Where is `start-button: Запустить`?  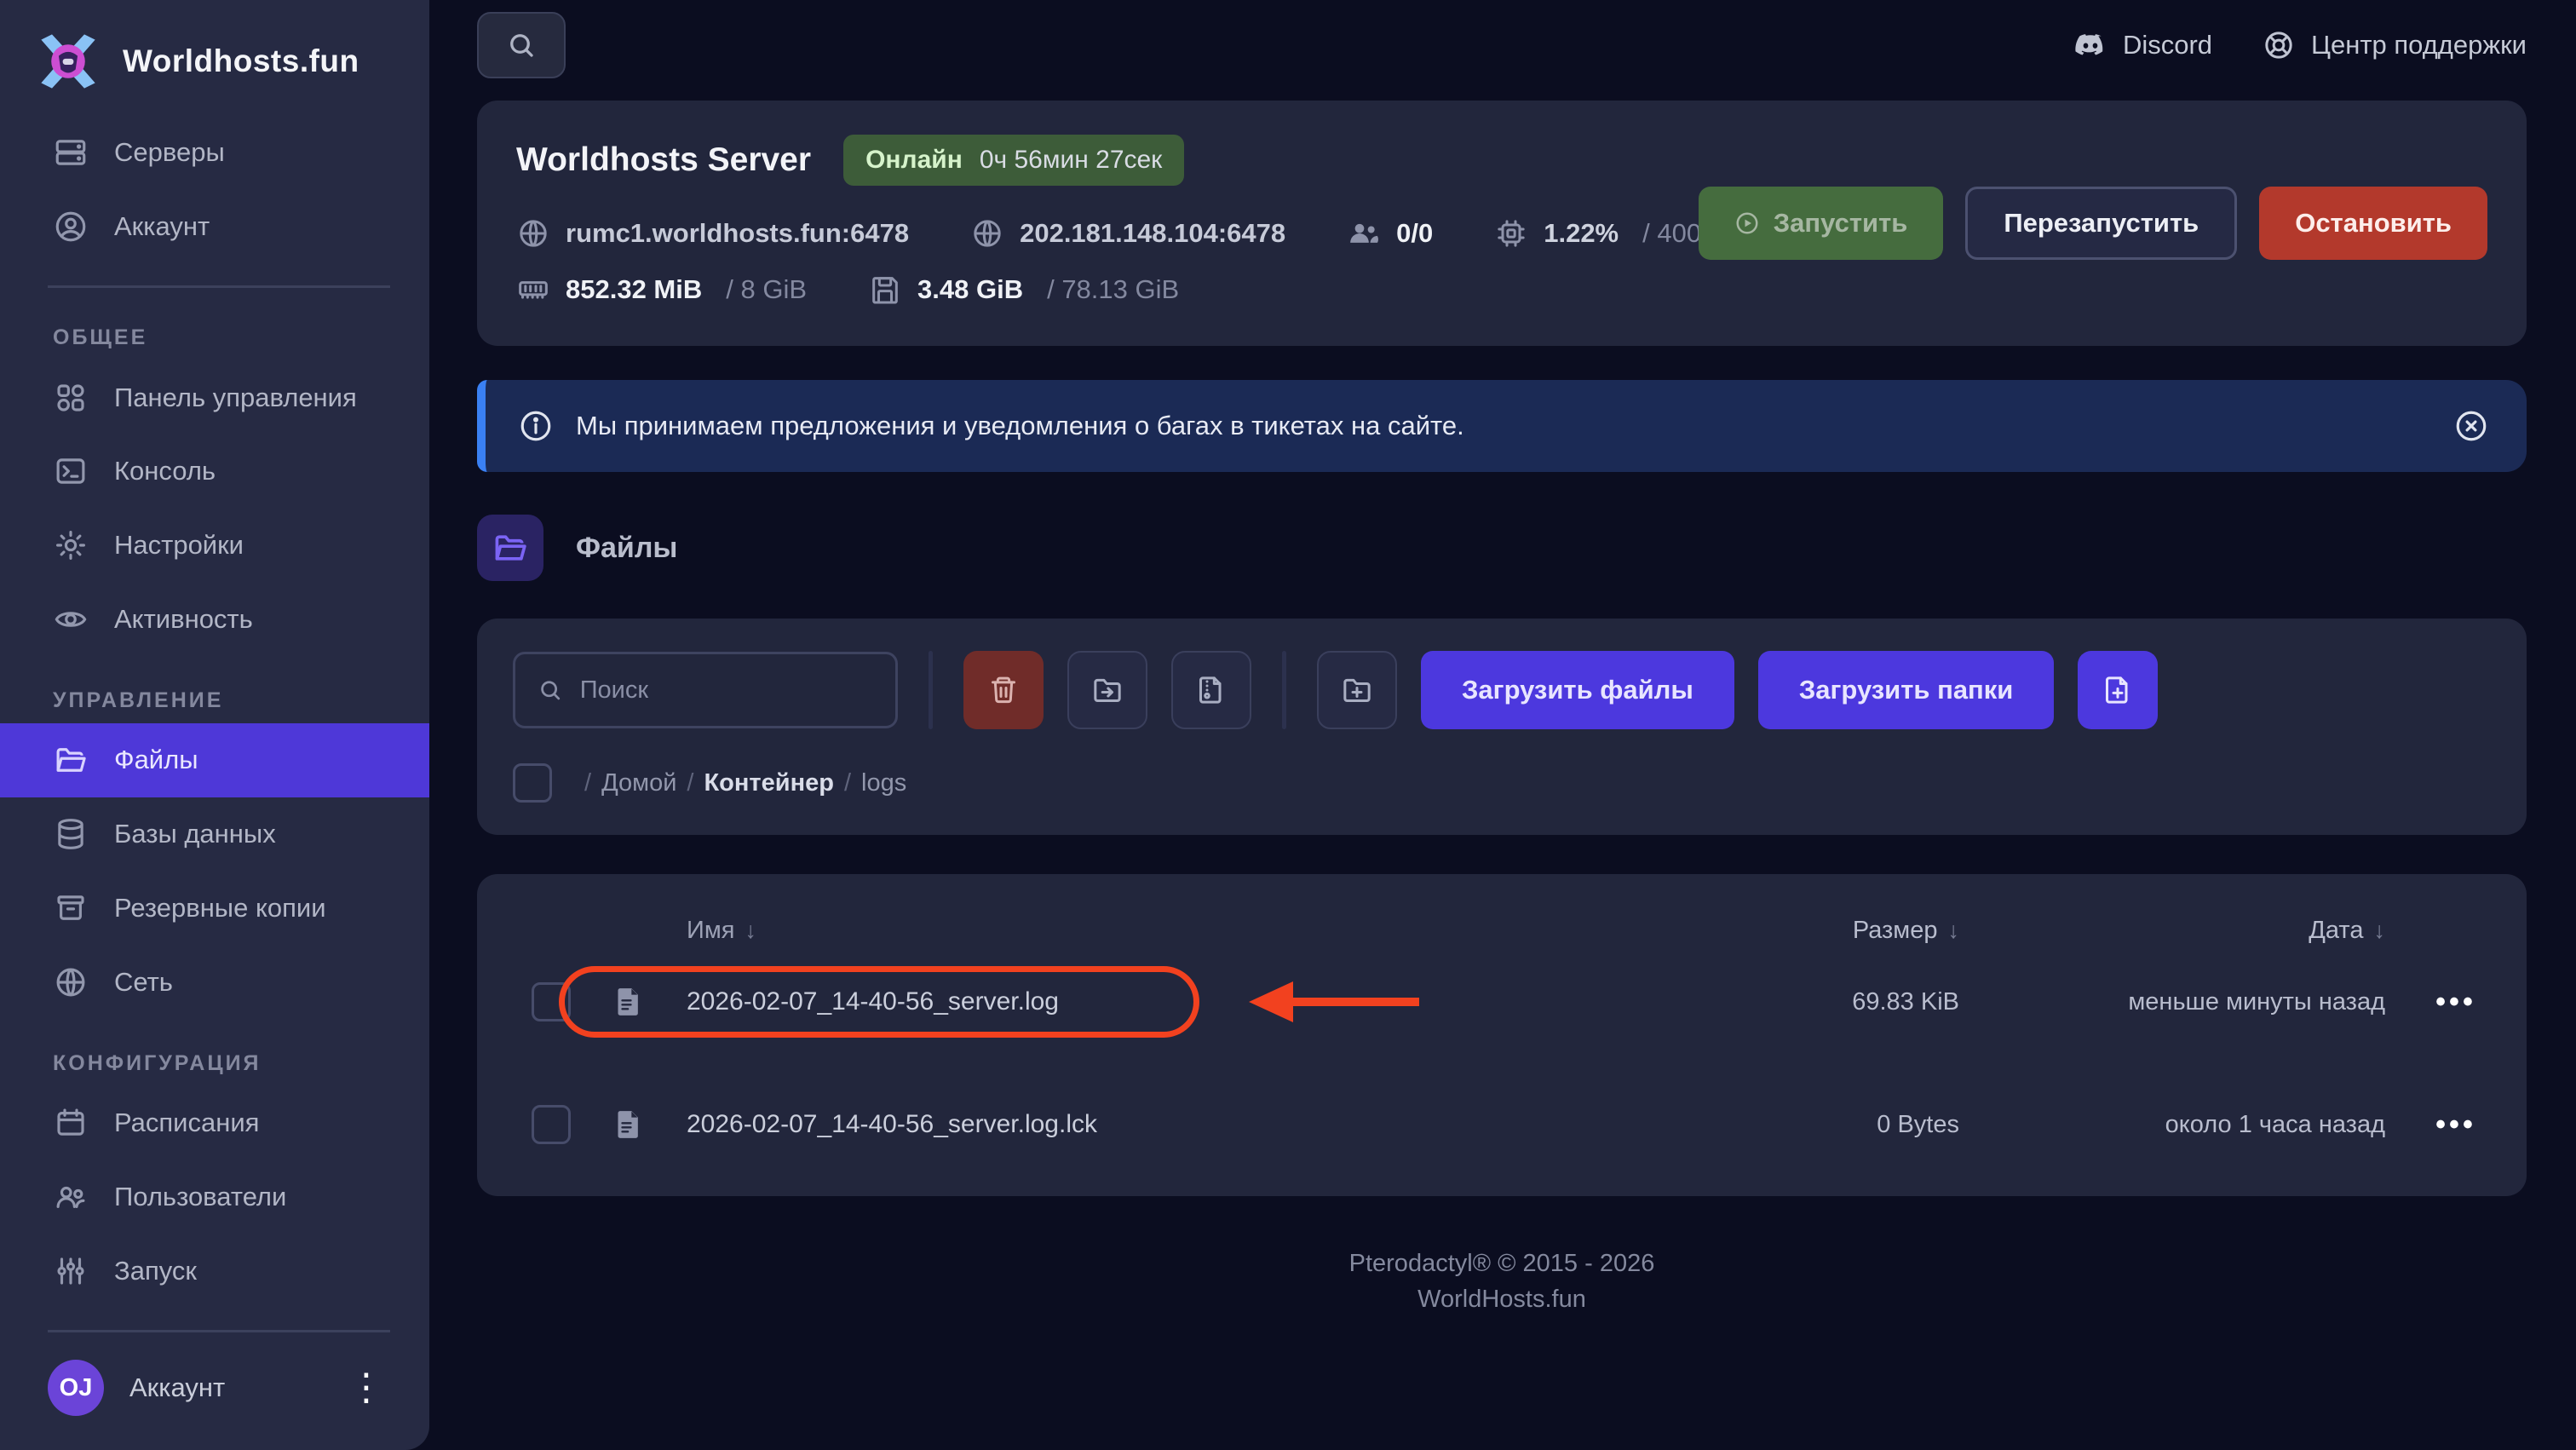 start-button: Запустить is located at coordinates (1821, 223).